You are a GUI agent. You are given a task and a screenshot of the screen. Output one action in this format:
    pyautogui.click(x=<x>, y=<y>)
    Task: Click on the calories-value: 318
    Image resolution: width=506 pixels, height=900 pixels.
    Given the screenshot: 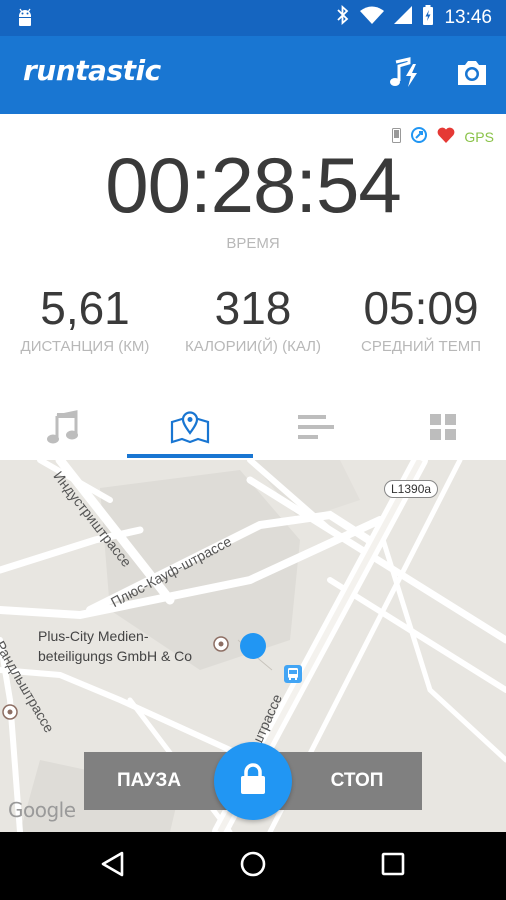 What is the action you would take?
    pyautogui.click(x=253, y=308)
    